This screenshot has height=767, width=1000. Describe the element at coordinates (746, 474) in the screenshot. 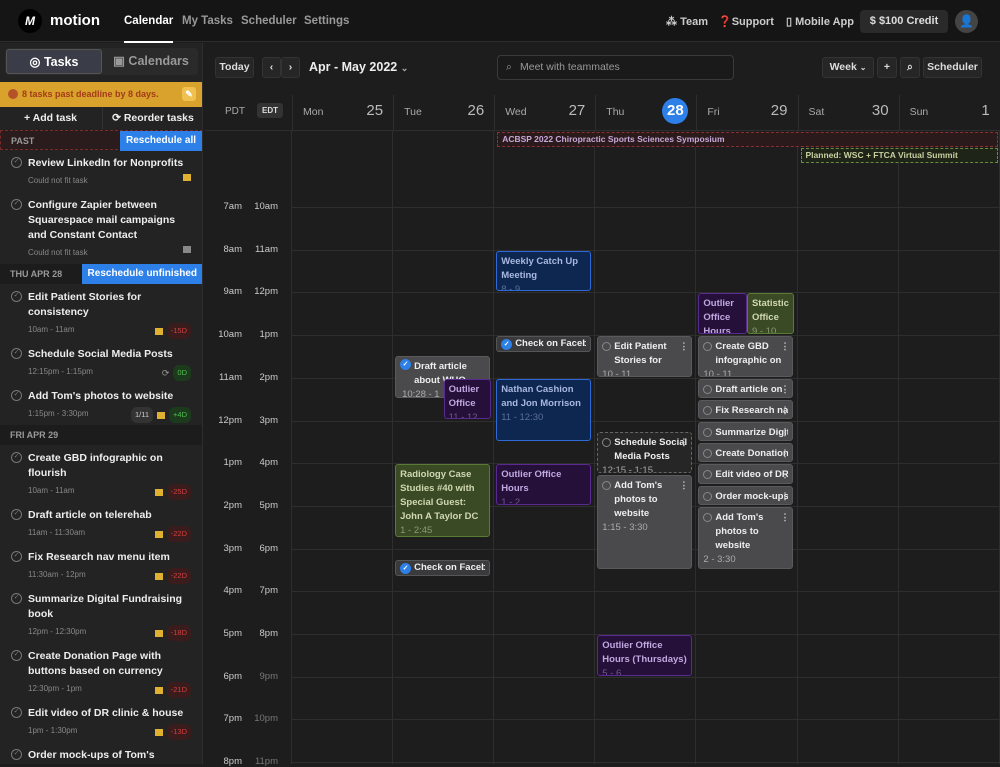

I see `calendar-event: ⋮ Edit video of DR` at that location.